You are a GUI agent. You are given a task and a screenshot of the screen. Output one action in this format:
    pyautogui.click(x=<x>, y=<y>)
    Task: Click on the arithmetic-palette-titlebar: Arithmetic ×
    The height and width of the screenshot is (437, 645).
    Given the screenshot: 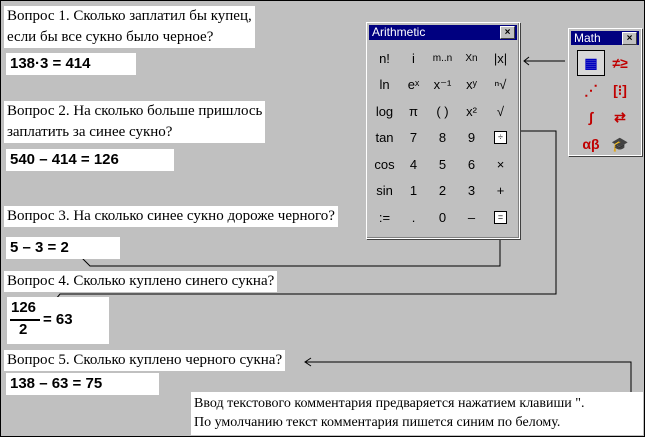 What is the action you would take?
    pyautogui.click(x=443, y=32)
    